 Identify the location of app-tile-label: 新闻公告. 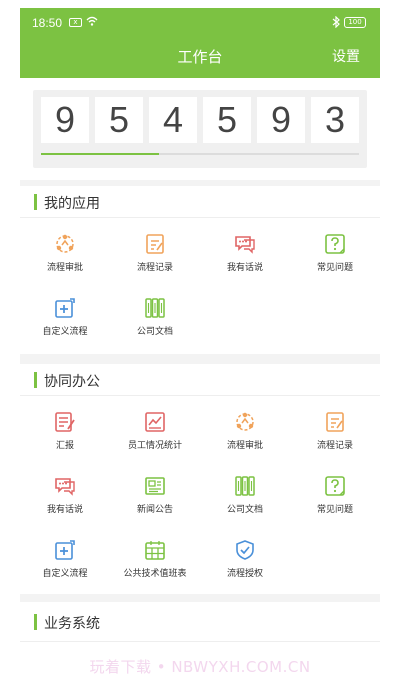
(154, 510).